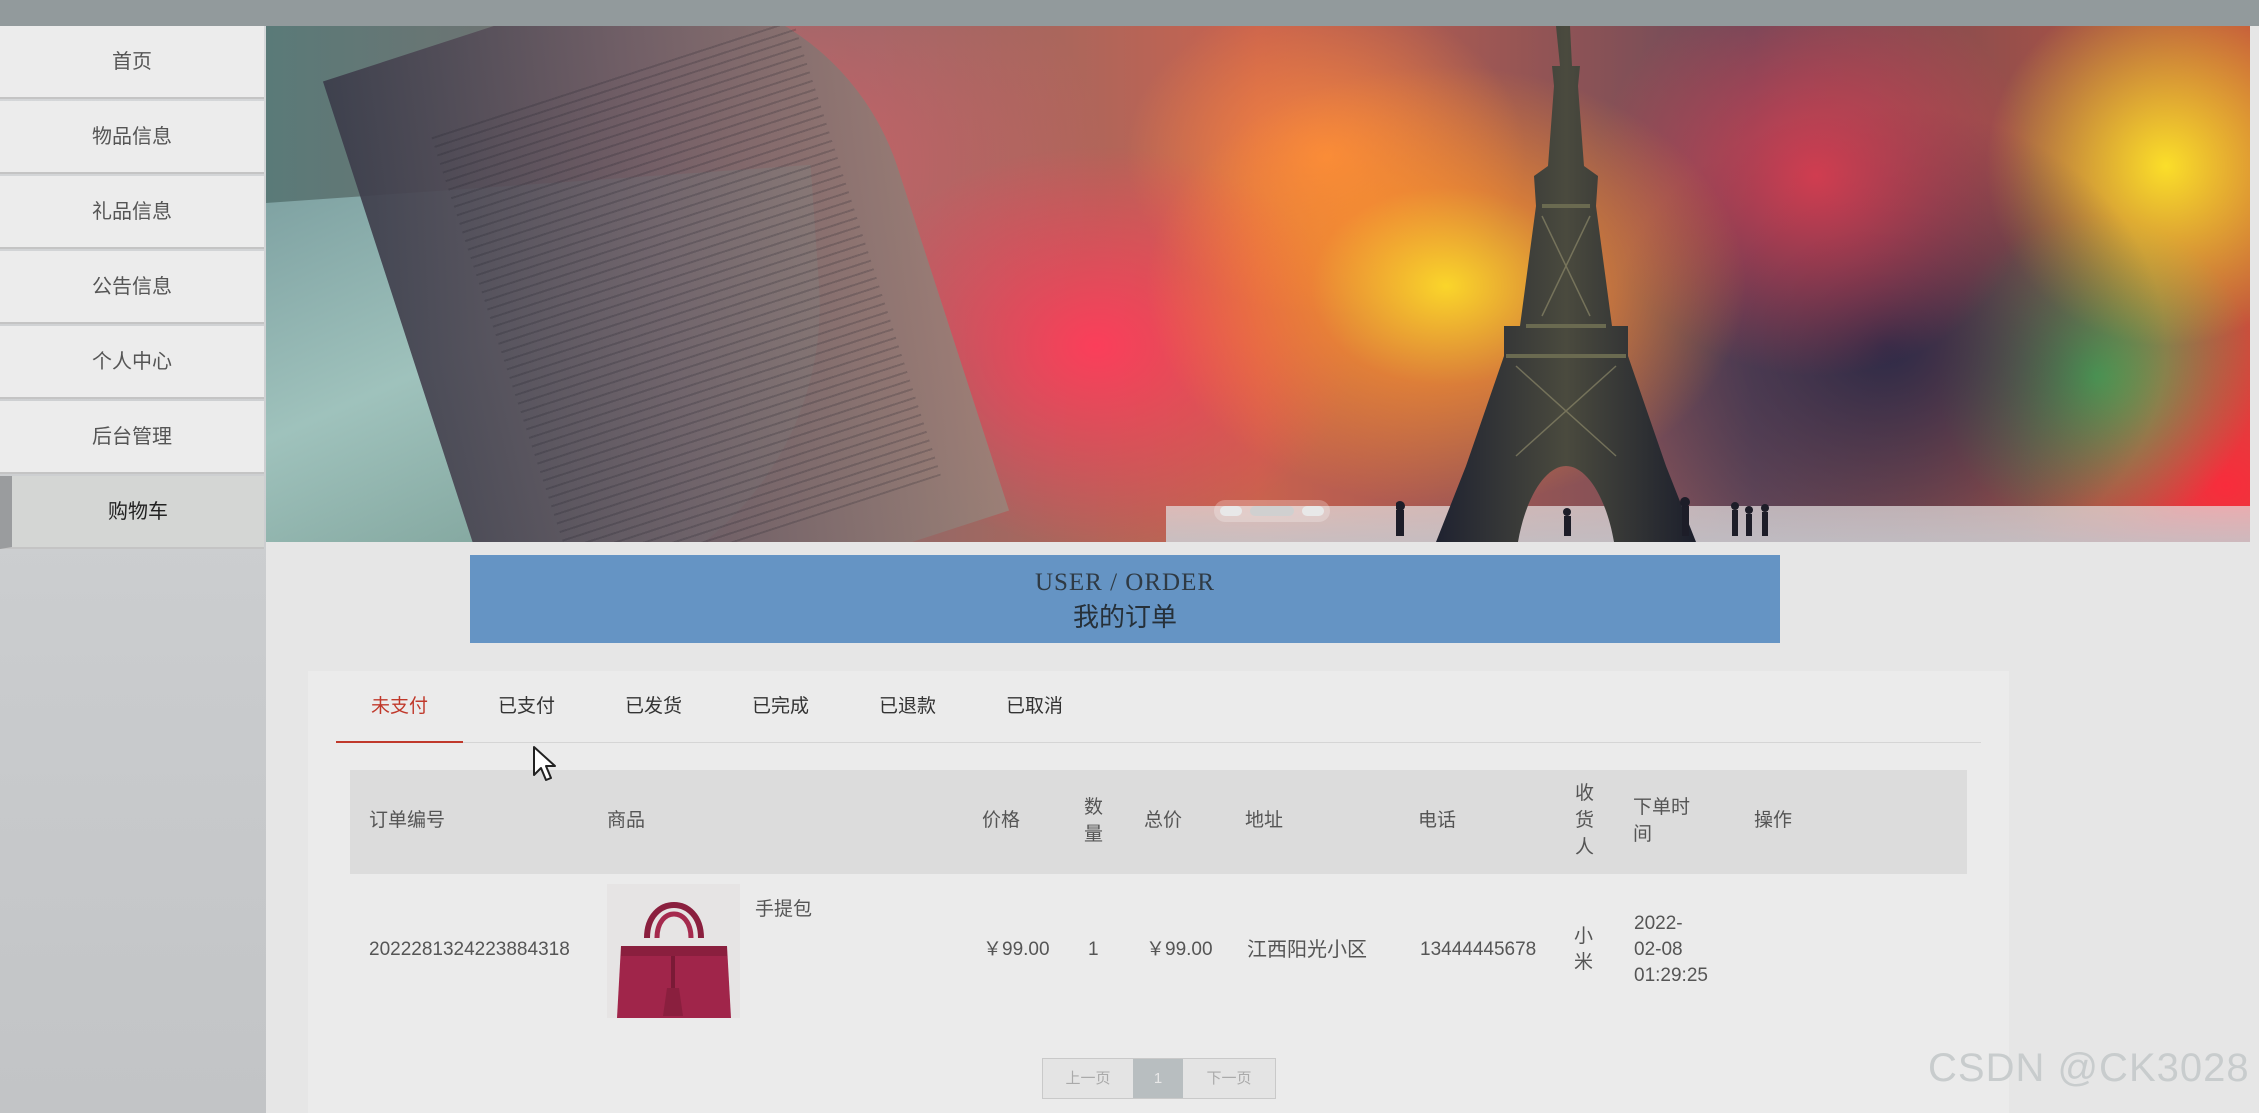  I want to click on orders-table-header: 订单编号 商品 价格 数量 总价 地址 电话 收货人 下单时间 操作, so click(1158, 822).